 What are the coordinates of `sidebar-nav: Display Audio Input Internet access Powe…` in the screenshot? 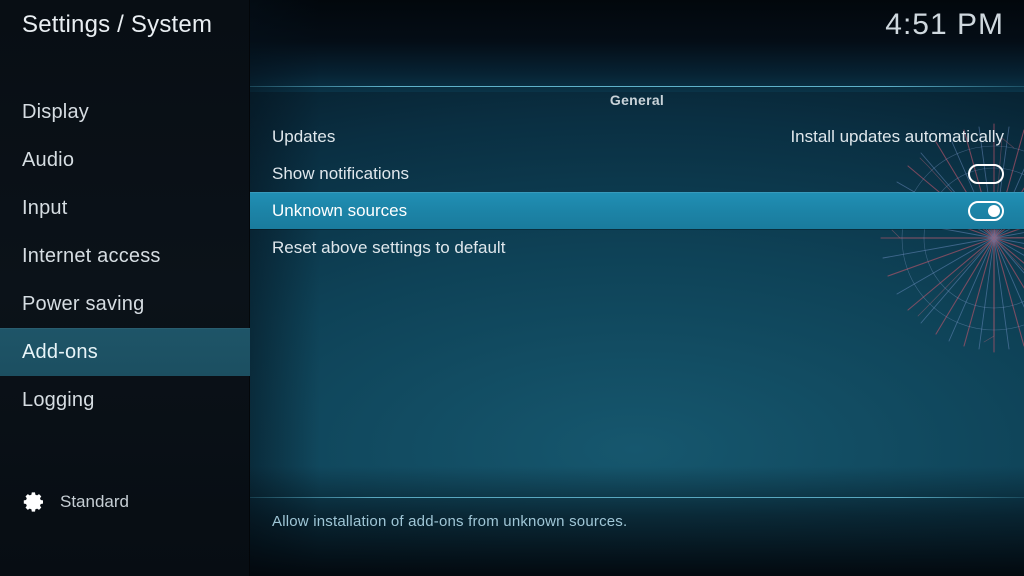 It's located at (125, 256).